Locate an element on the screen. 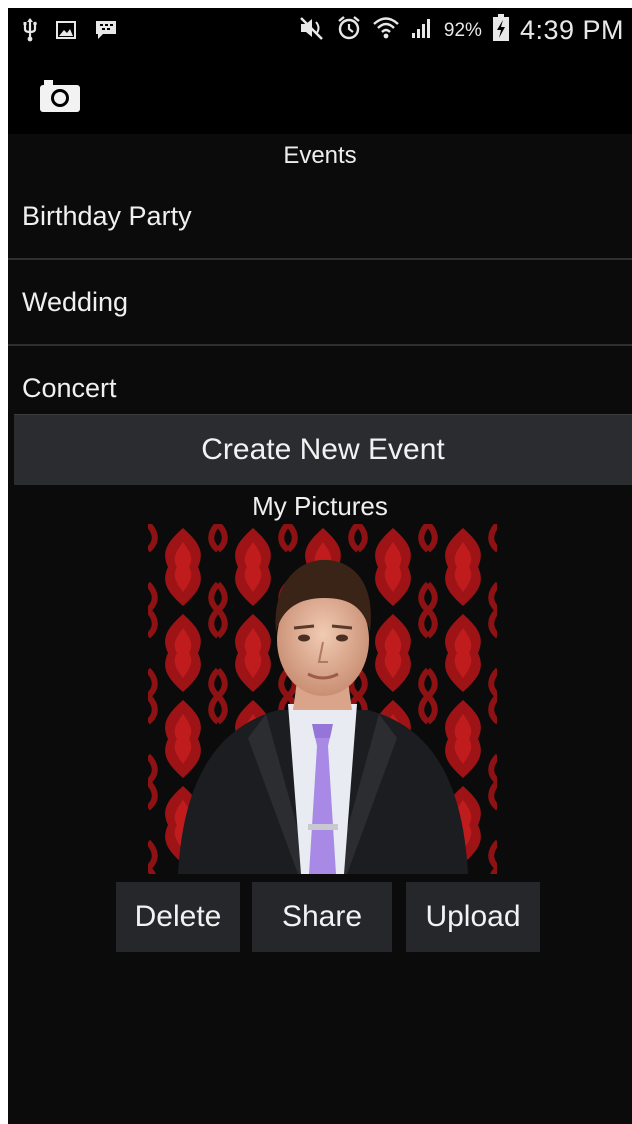 Image resolution: width=632 pixels, height=1124 pixels. wifi-icon is located at coordinates (386, 30).